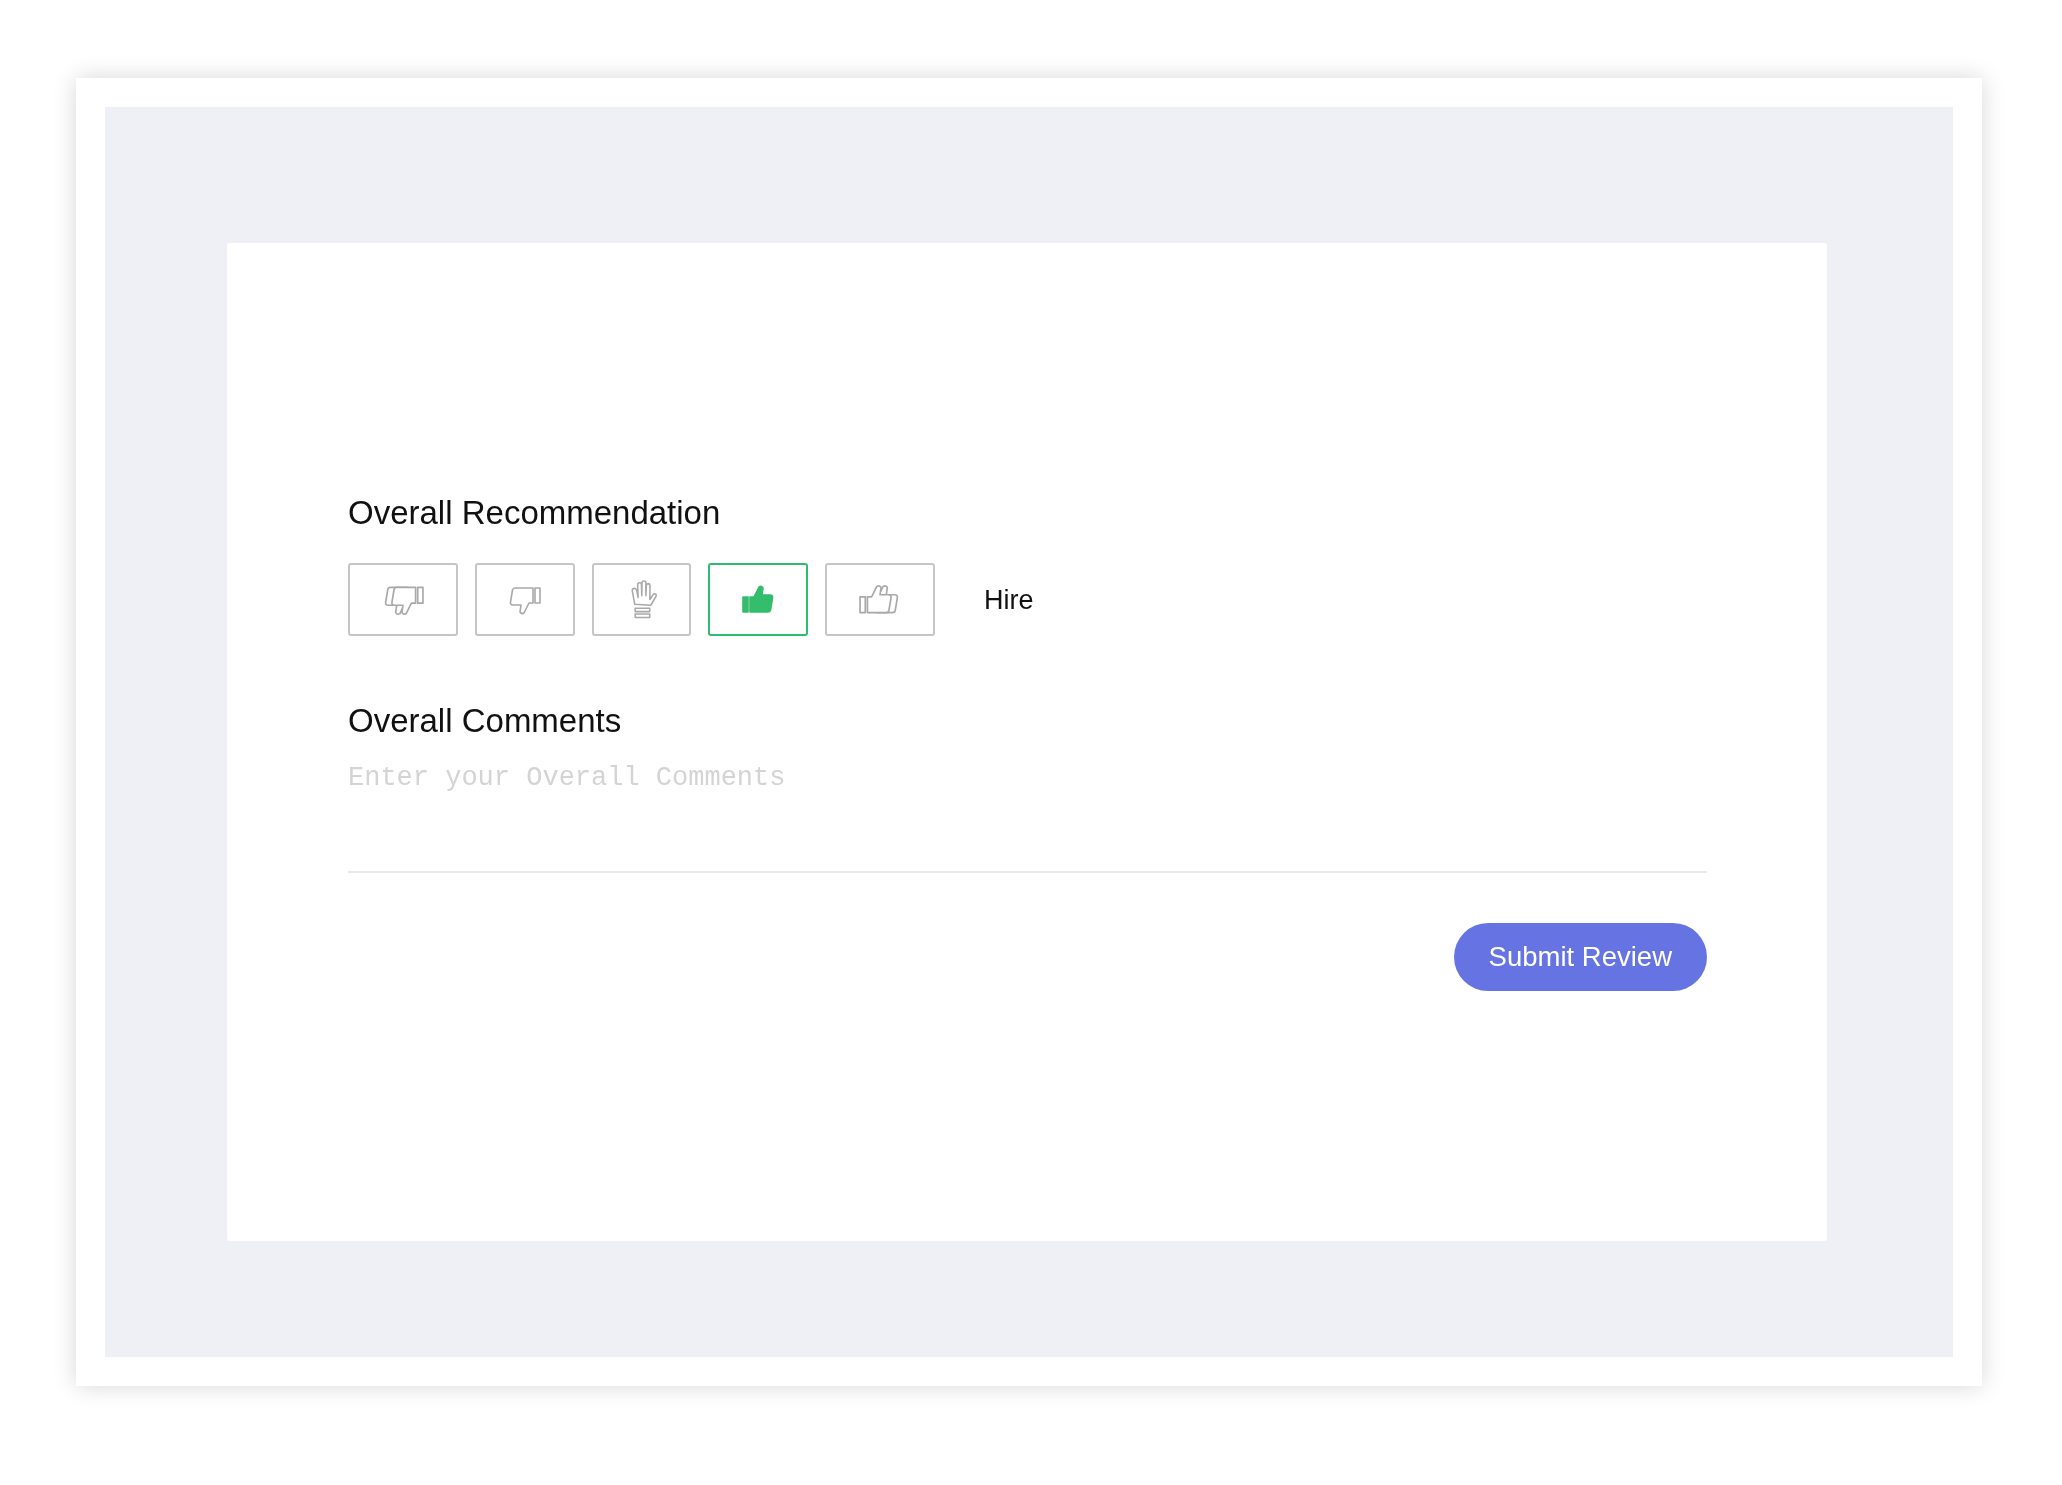 The width and height of the screenshot is (2062, 1485). Describe the element at coordinates (534, 513) in the screenshot. I see `section-title: Overall Recommendation` at that location.